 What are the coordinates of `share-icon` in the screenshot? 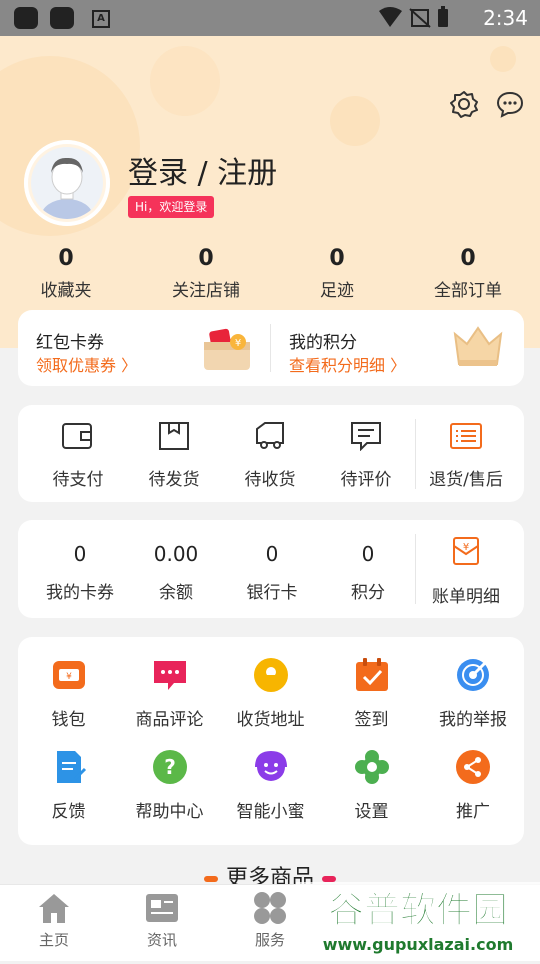 It's located at (473, 767).